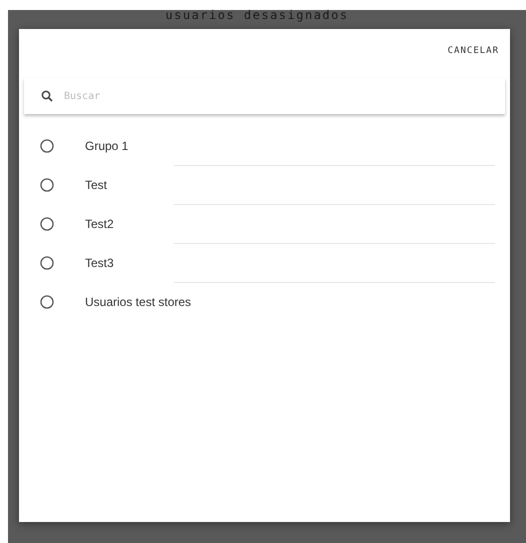  What do you see at coordinates (264, 301) in the screenshot?
I see `option-item: Usuarios test stores` at bounding box center [264, 301].